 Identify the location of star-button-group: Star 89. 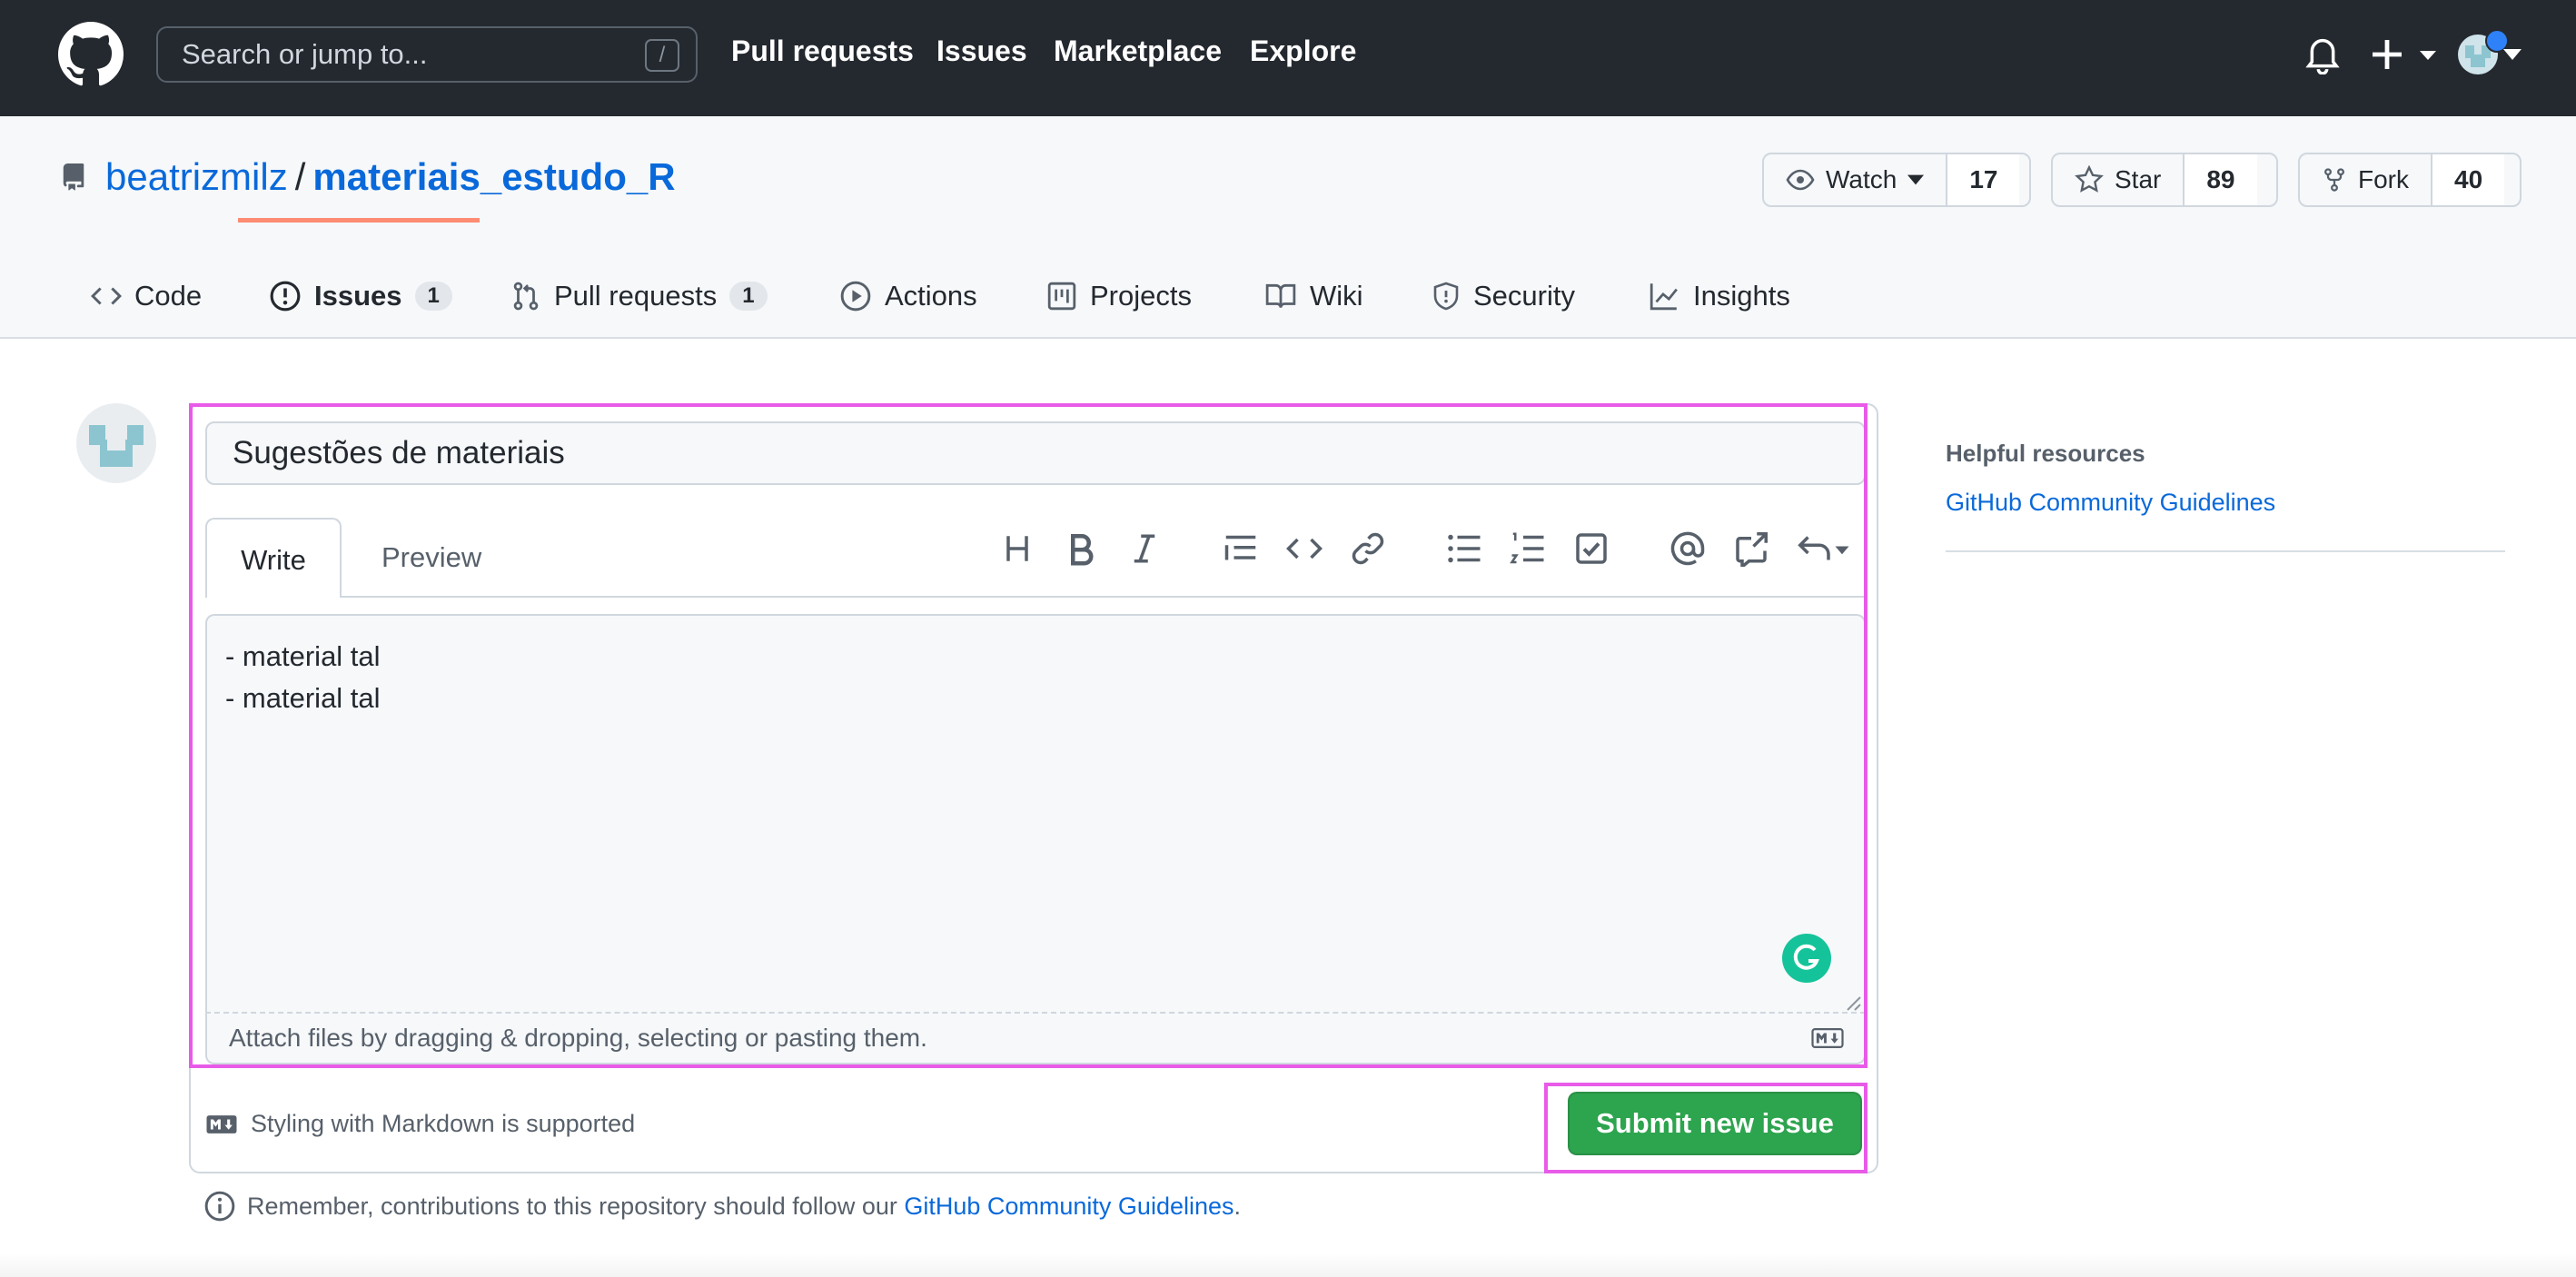
(2164, 180).